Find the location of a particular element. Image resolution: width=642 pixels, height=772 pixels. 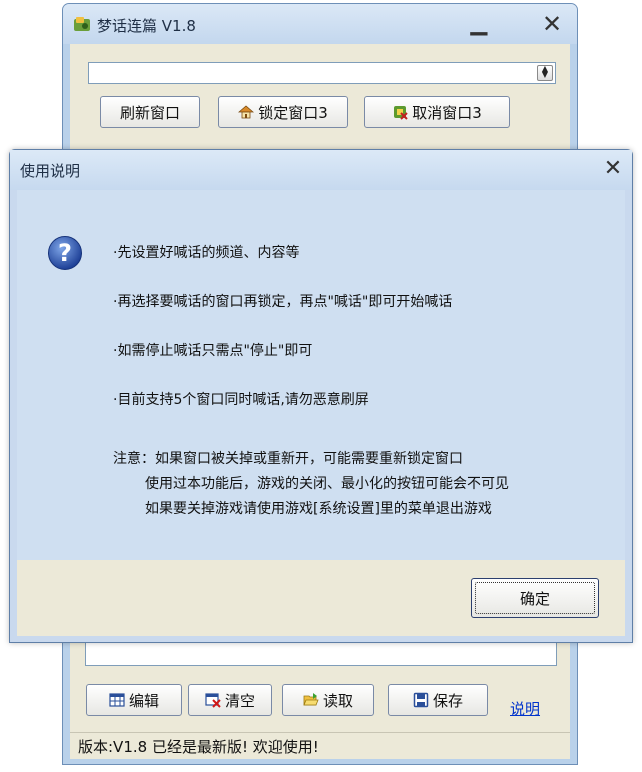

cancel-window-button: 取消窗口3 is located at coordinates (437, 112).